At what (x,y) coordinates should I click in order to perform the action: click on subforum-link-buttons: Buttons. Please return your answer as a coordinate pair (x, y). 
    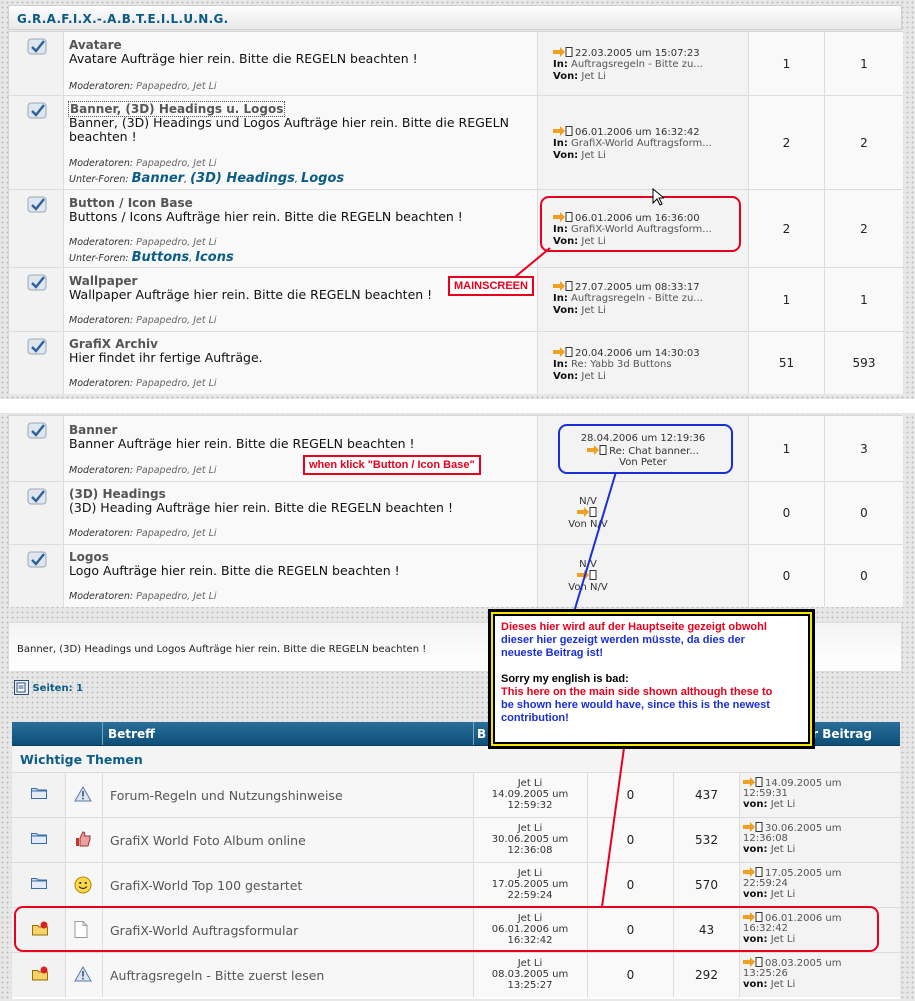
    Looking at the image, I should click on (161, 257).